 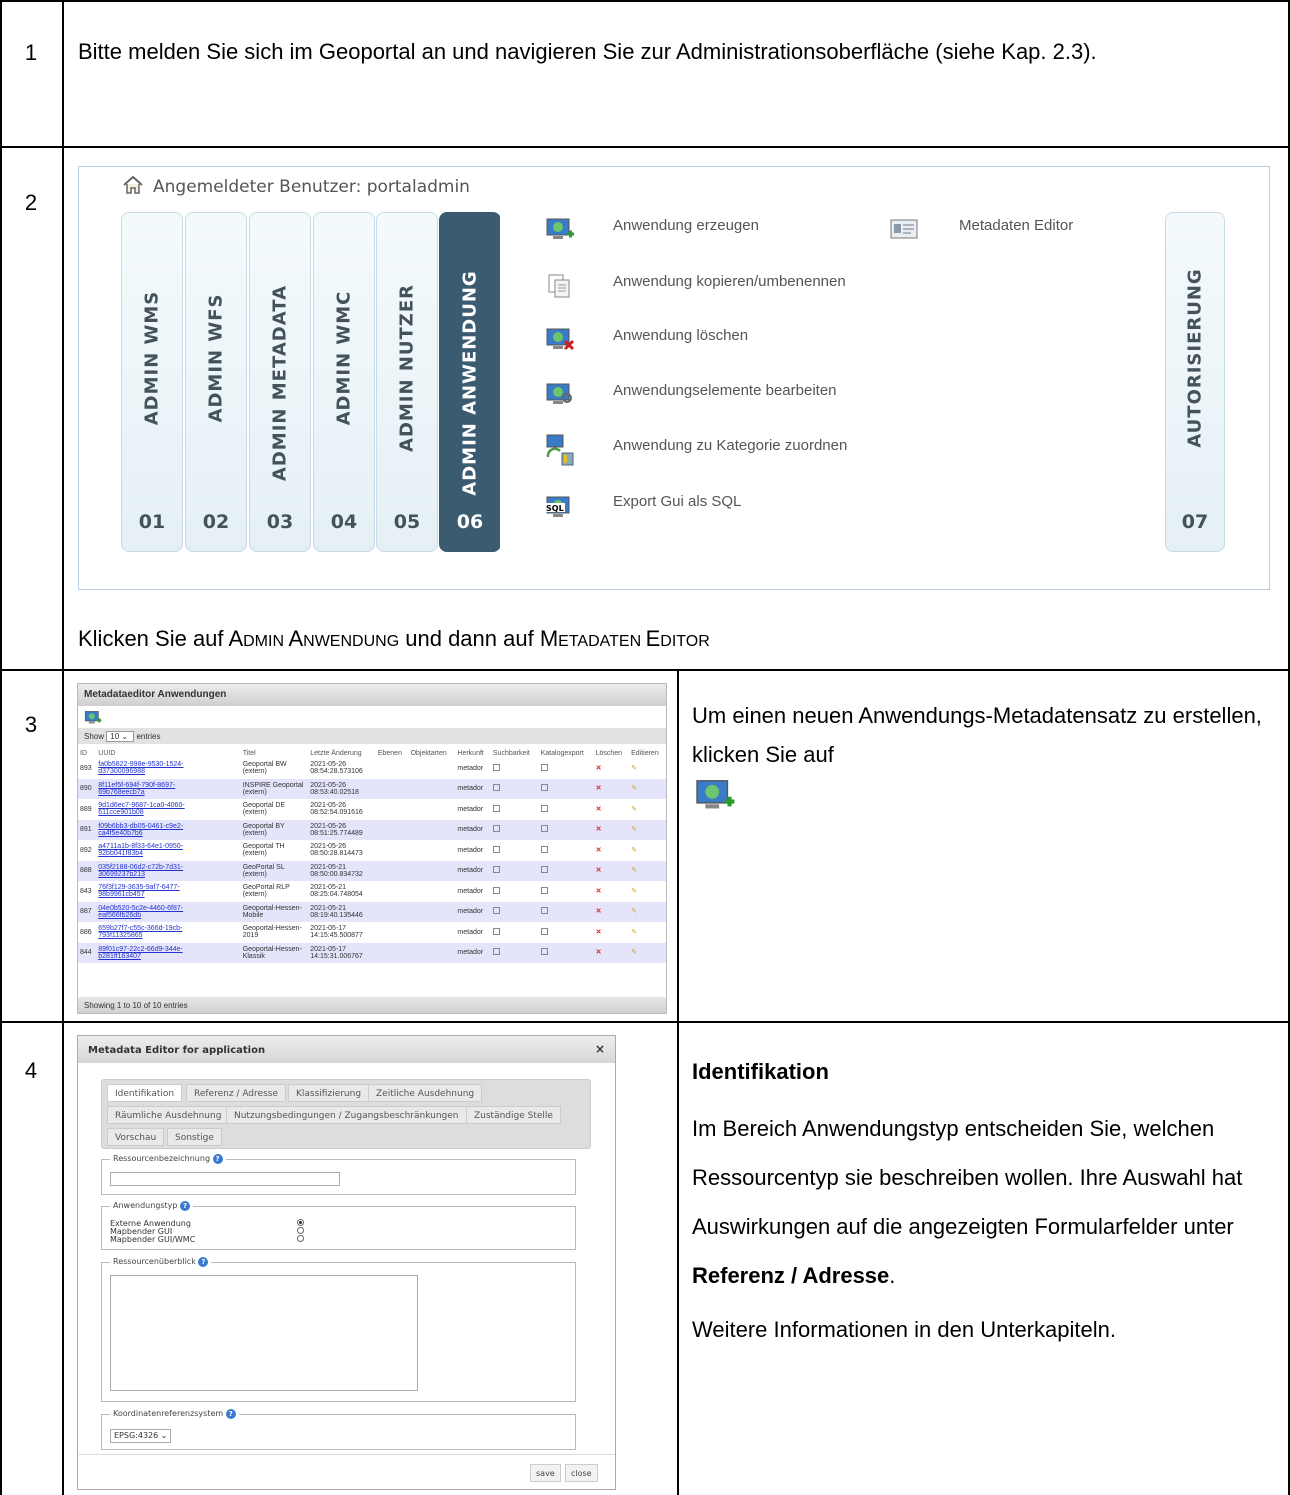 I want to click on cell-uuid: fa0b5822-998e-9530-1524-d37300096988, so click(x=168, y=768).